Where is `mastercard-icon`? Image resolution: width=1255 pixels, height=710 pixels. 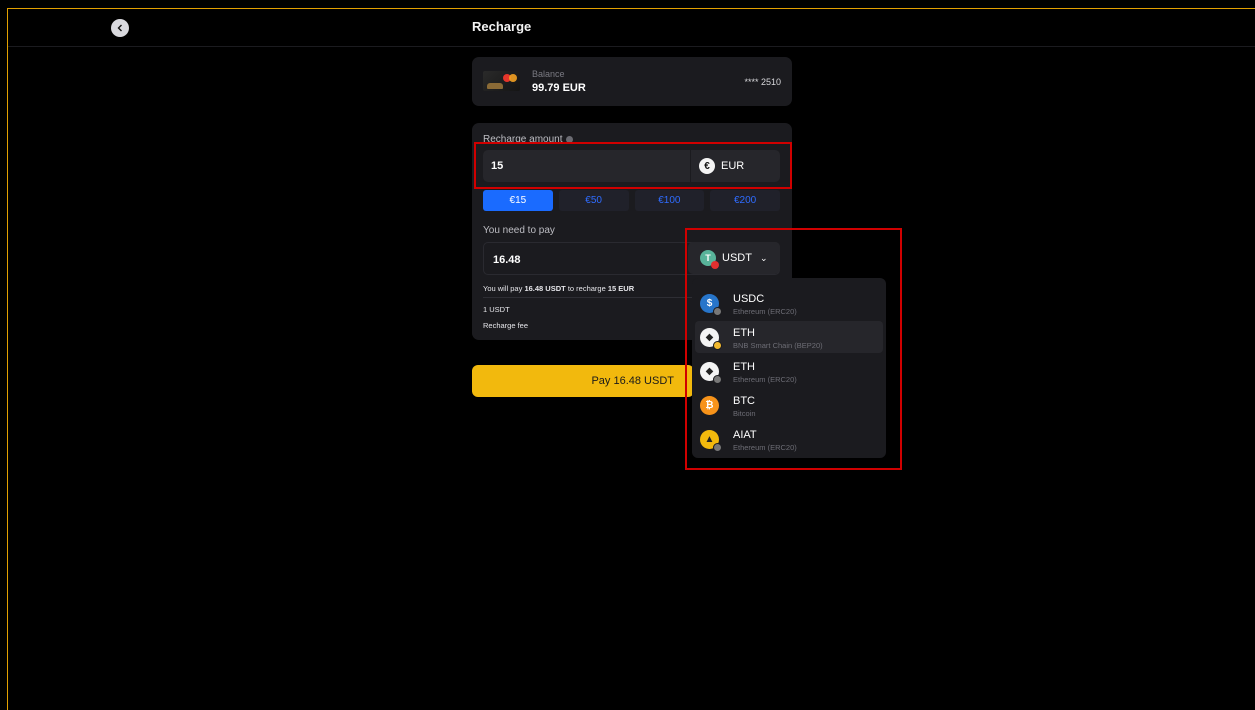
mastercard-icon is located at coordinates (510, 78).